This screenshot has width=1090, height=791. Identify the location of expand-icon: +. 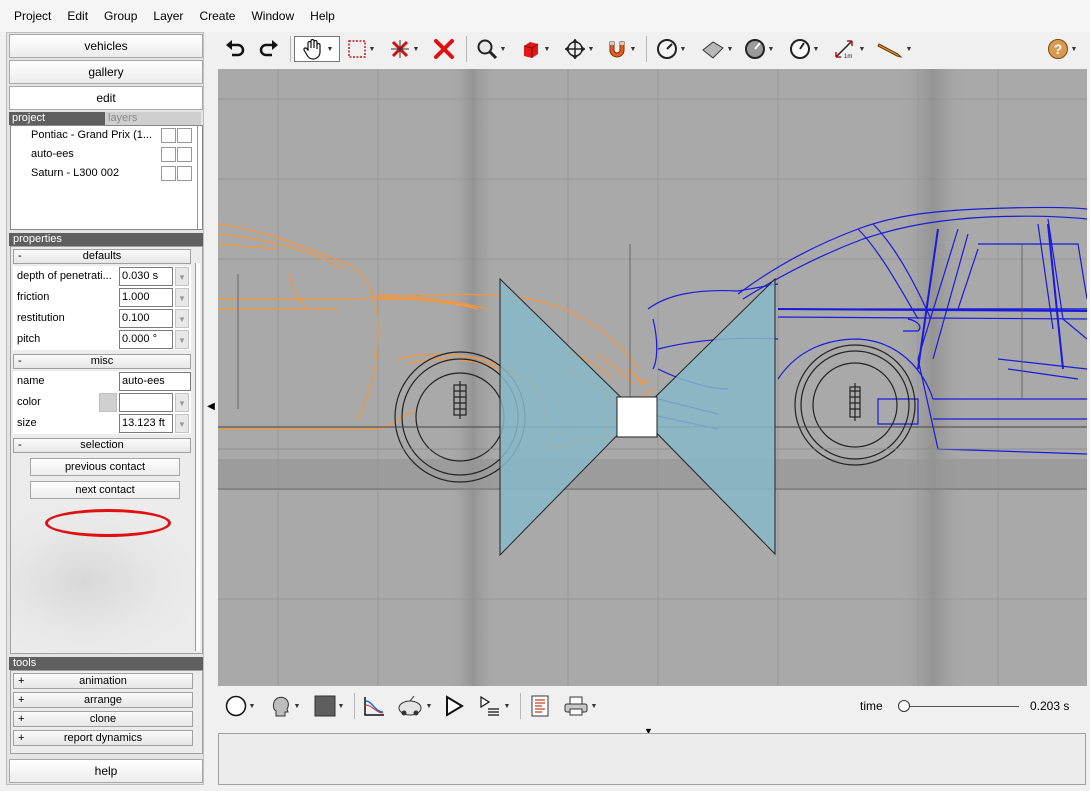
(21, 738).